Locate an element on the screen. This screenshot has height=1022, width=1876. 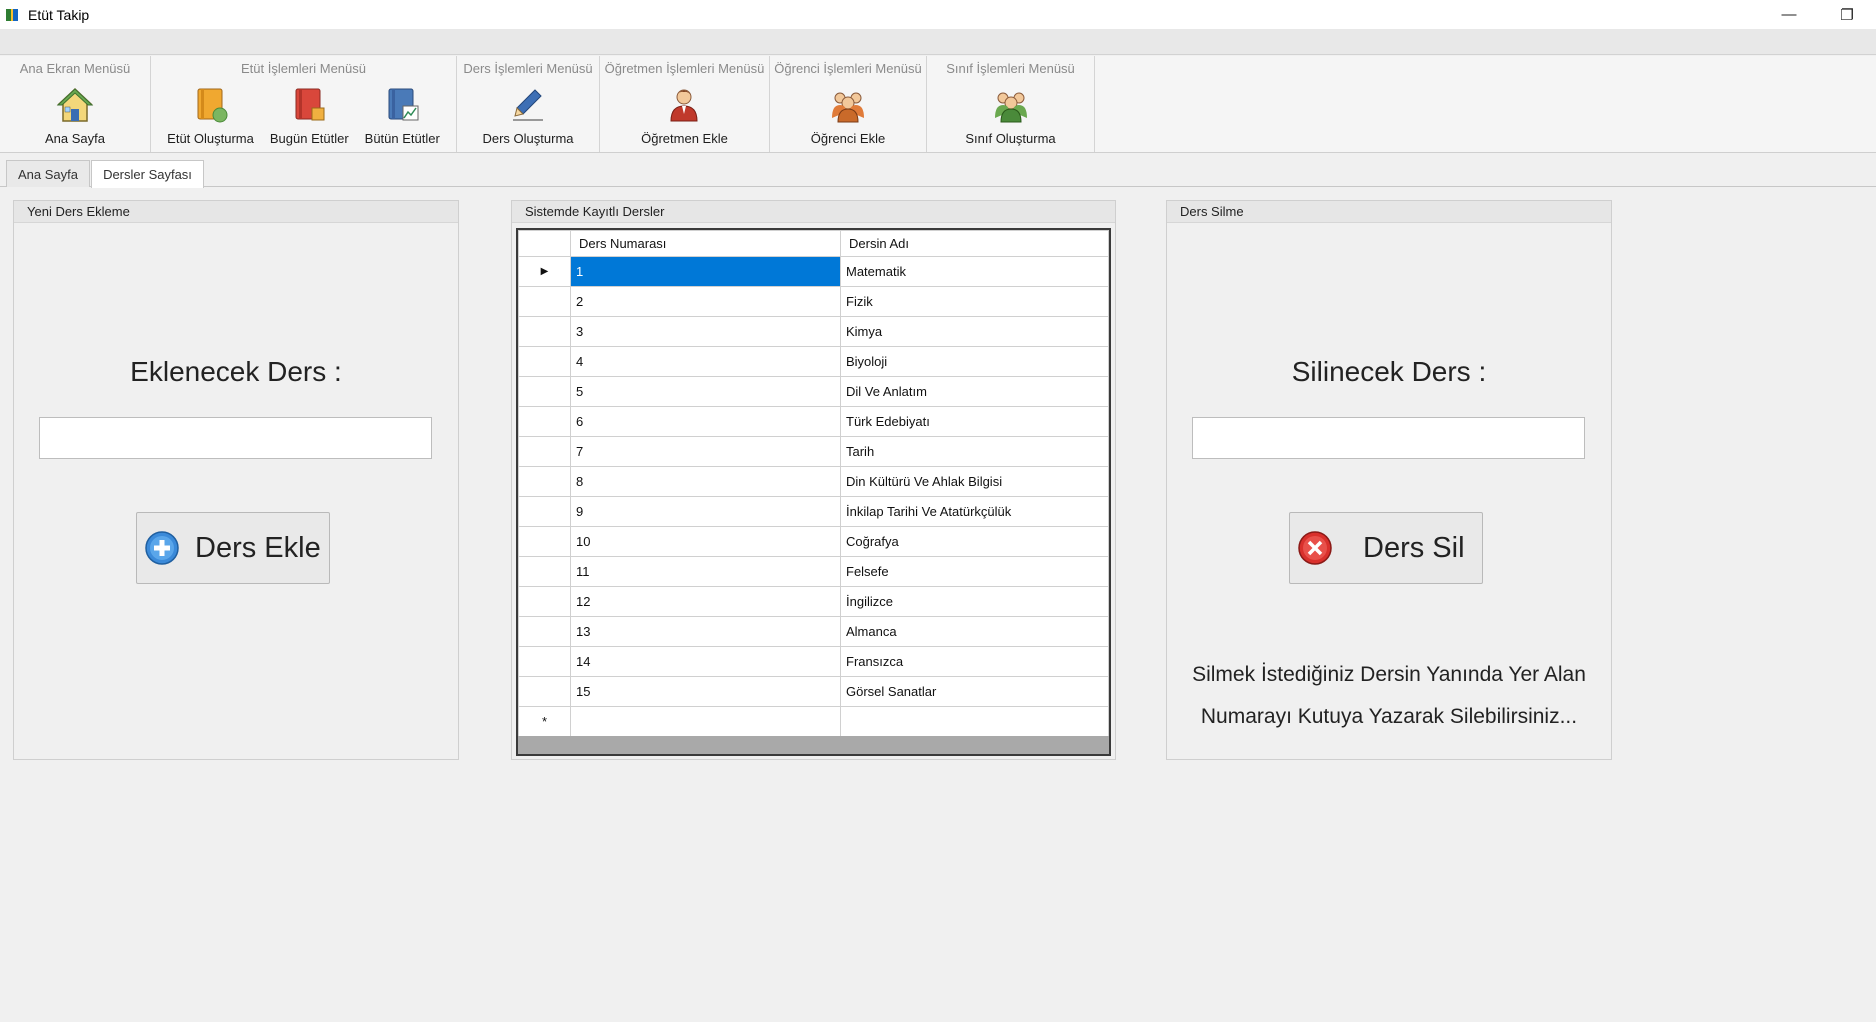
all-etut-icon is located at coordinates (402, 105).